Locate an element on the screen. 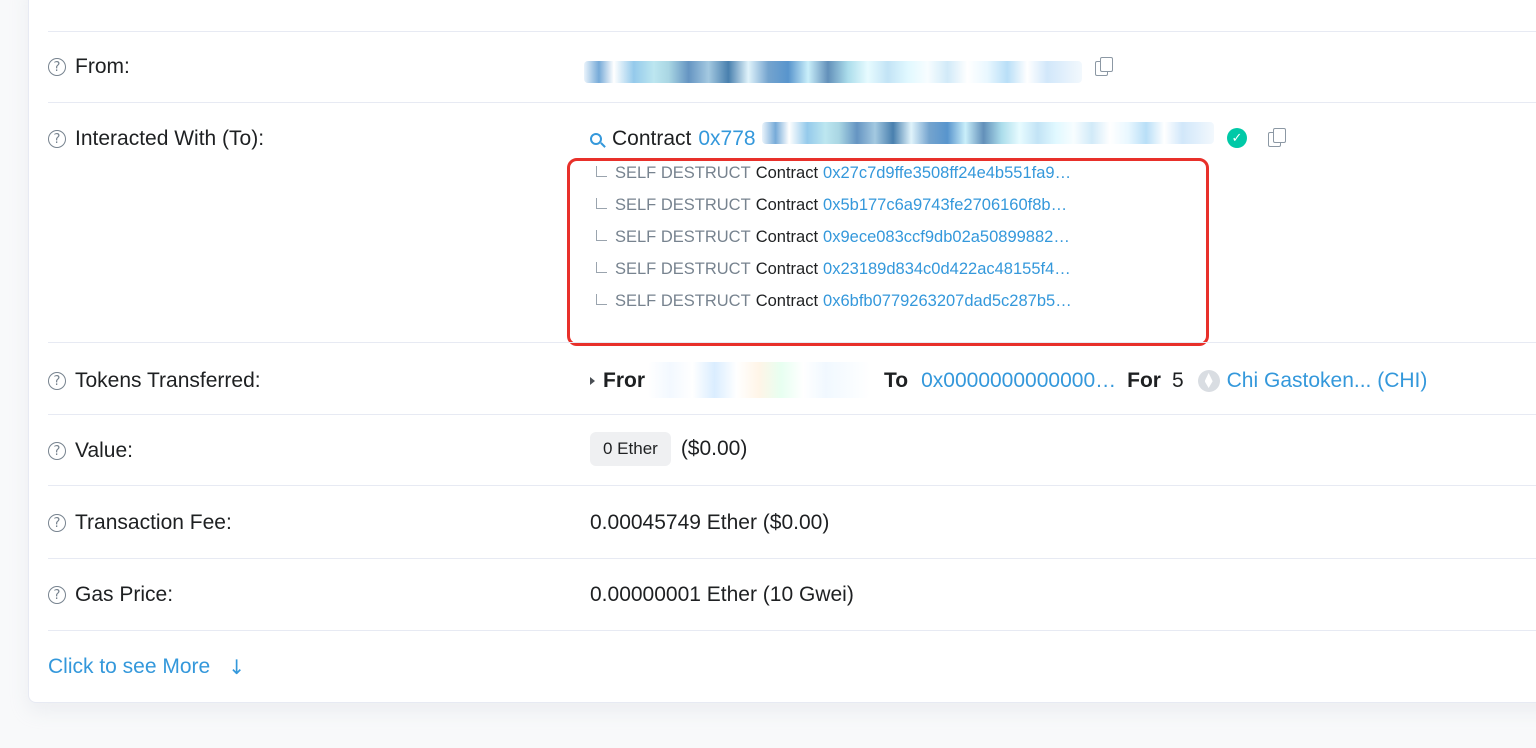 Image resolution: width=1536 pixels, height=748 pixels. gas-value: 0.00000001 Ether (10 Gwei) is located at coordinates (722, 595).